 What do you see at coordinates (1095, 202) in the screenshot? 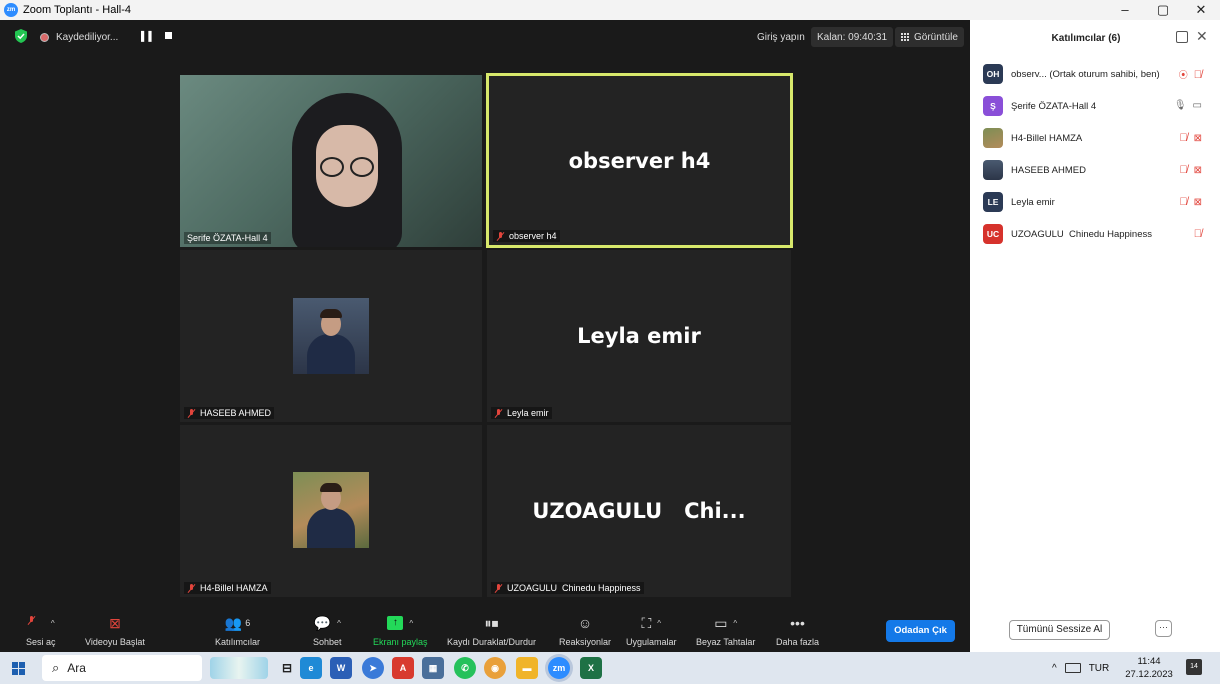
I see `participant-row: LE Leyla emir 🎙̸ ⊠` at bounding box center [1095, 202].